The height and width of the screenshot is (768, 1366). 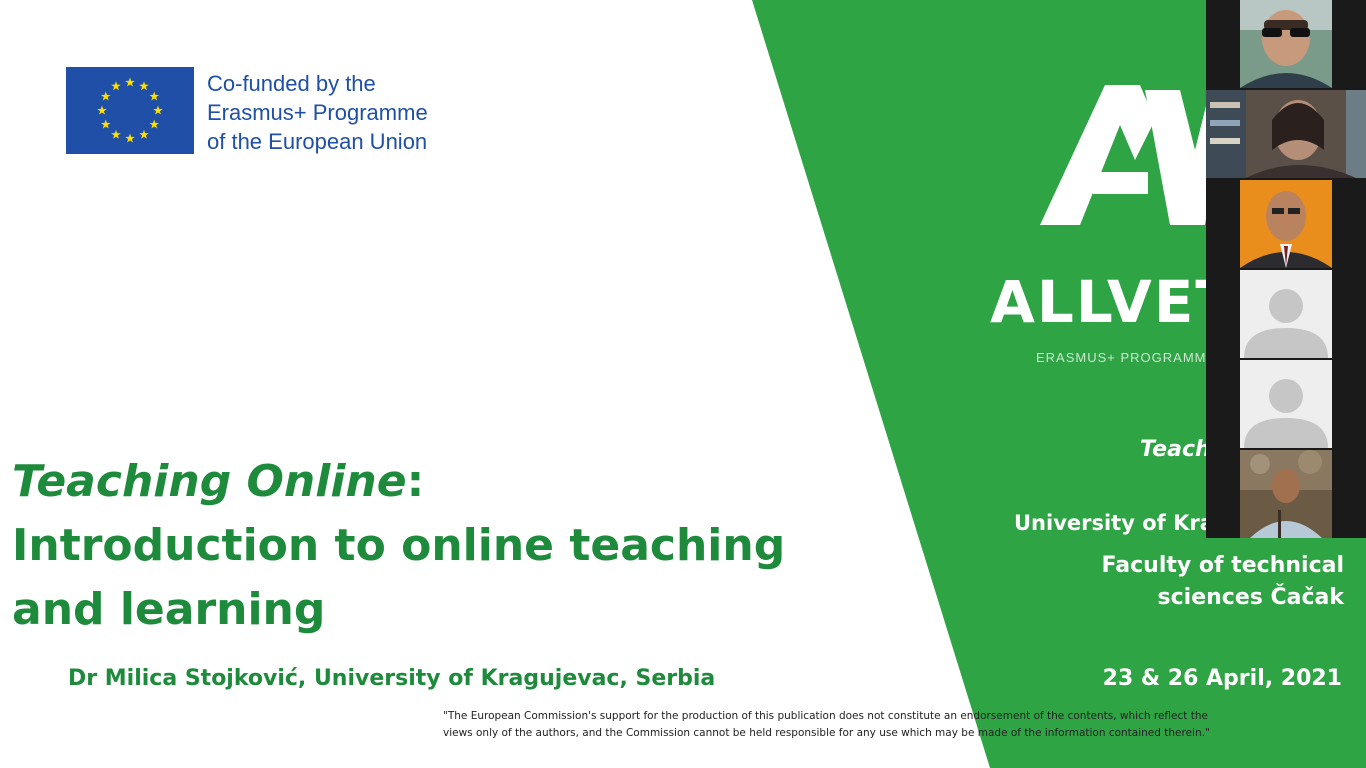 I want to click on brand-name: ALLVET, so click(x=1100, y=302).